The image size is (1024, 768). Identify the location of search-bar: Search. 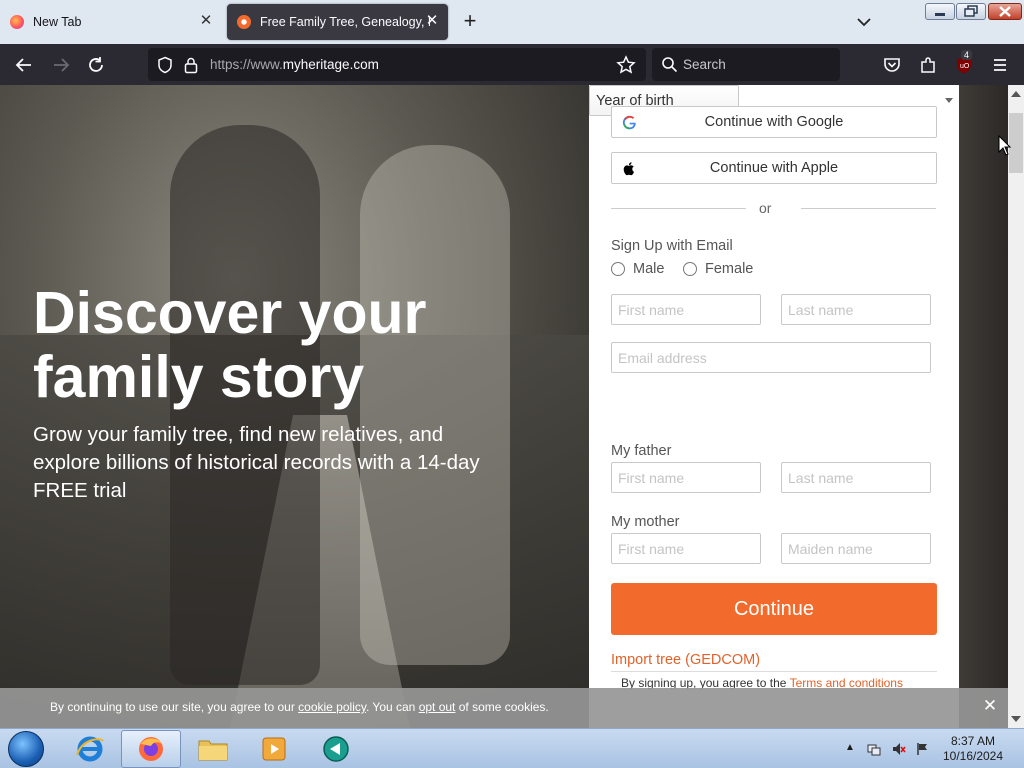
(746, 64).